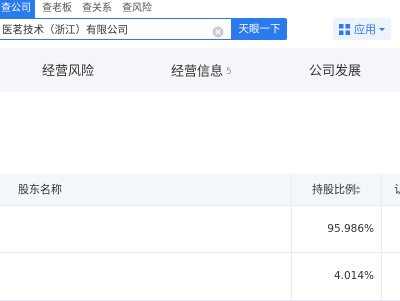  Describe the element at coordinates (382, 29) in the screenshot. I see `chevron-down-icon` at that location.